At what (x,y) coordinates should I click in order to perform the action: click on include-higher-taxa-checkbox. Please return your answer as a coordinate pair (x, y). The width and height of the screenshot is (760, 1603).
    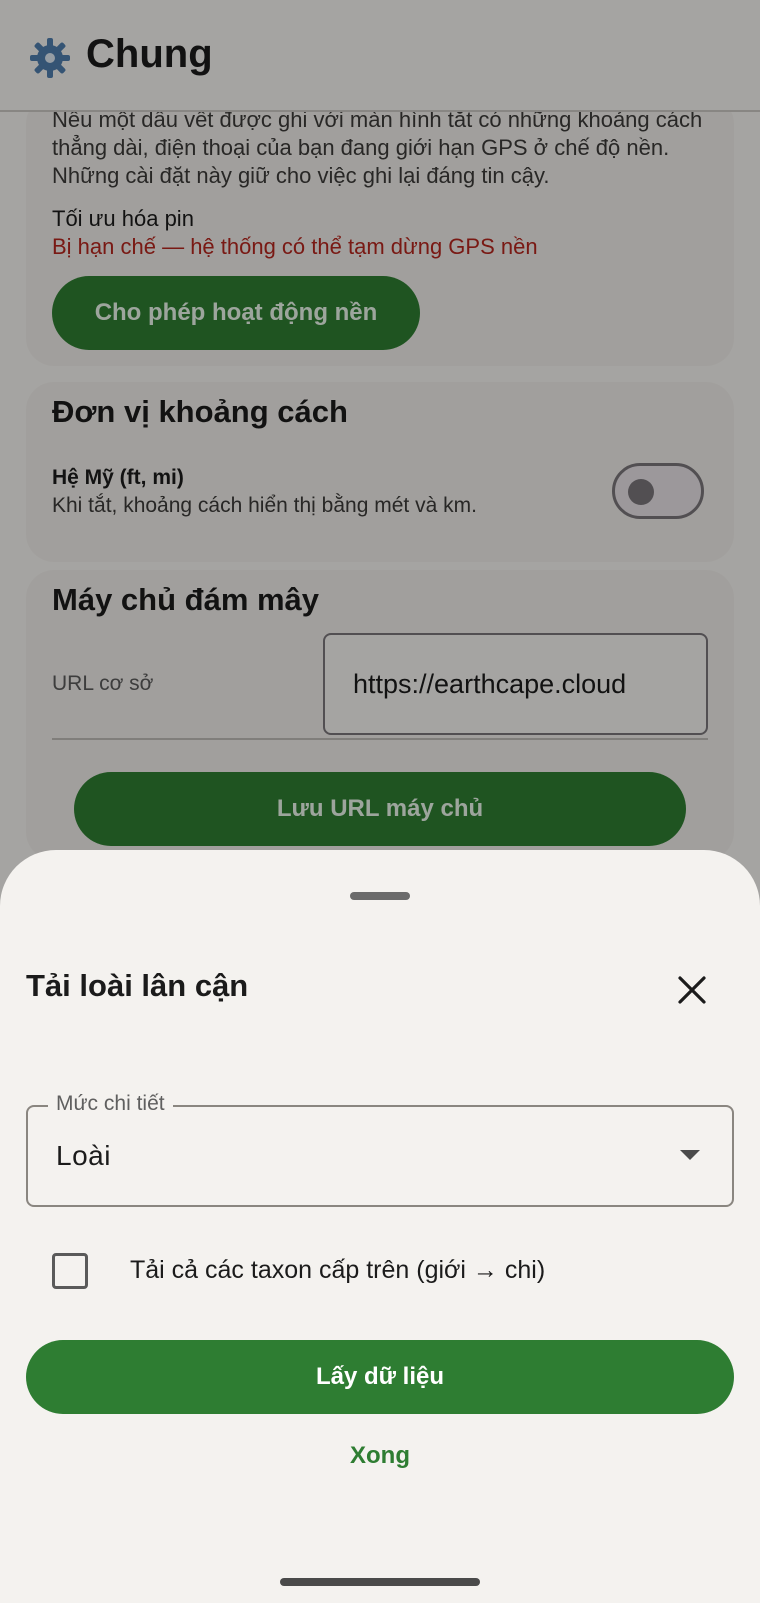
    Looking at the image, I should click on (70, 1271).